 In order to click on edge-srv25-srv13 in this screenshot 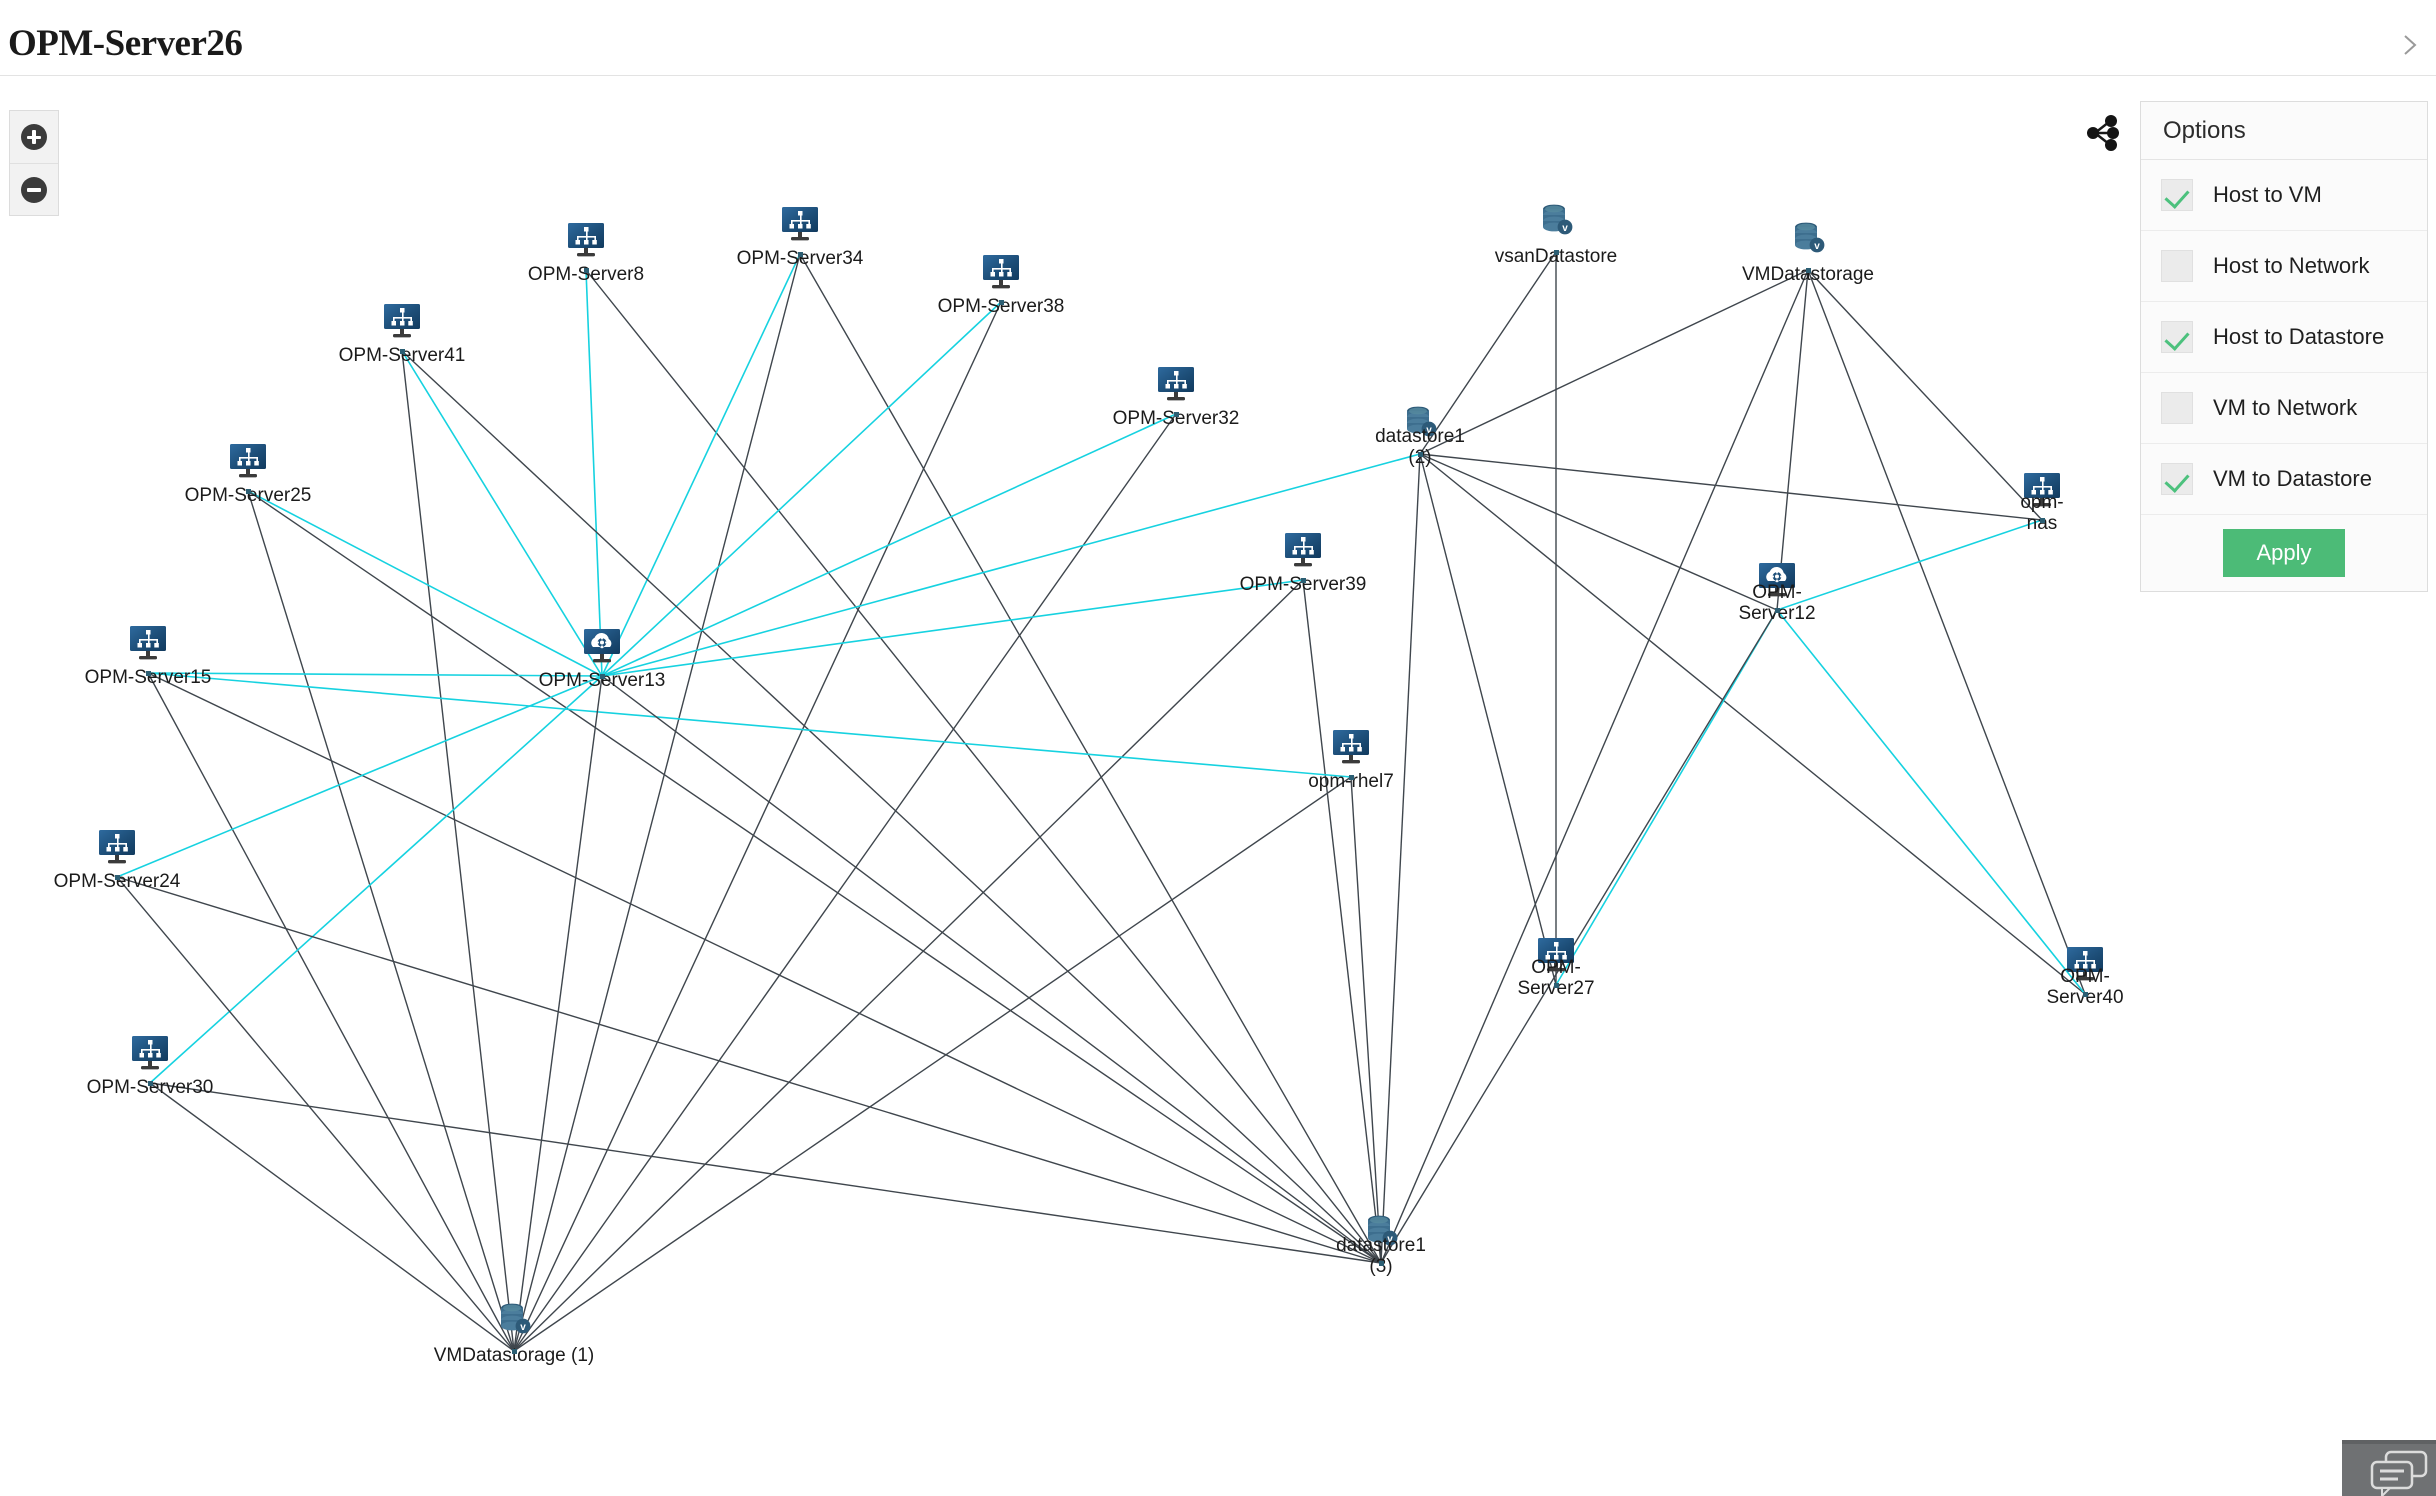, I will do `click(425, 583)`.